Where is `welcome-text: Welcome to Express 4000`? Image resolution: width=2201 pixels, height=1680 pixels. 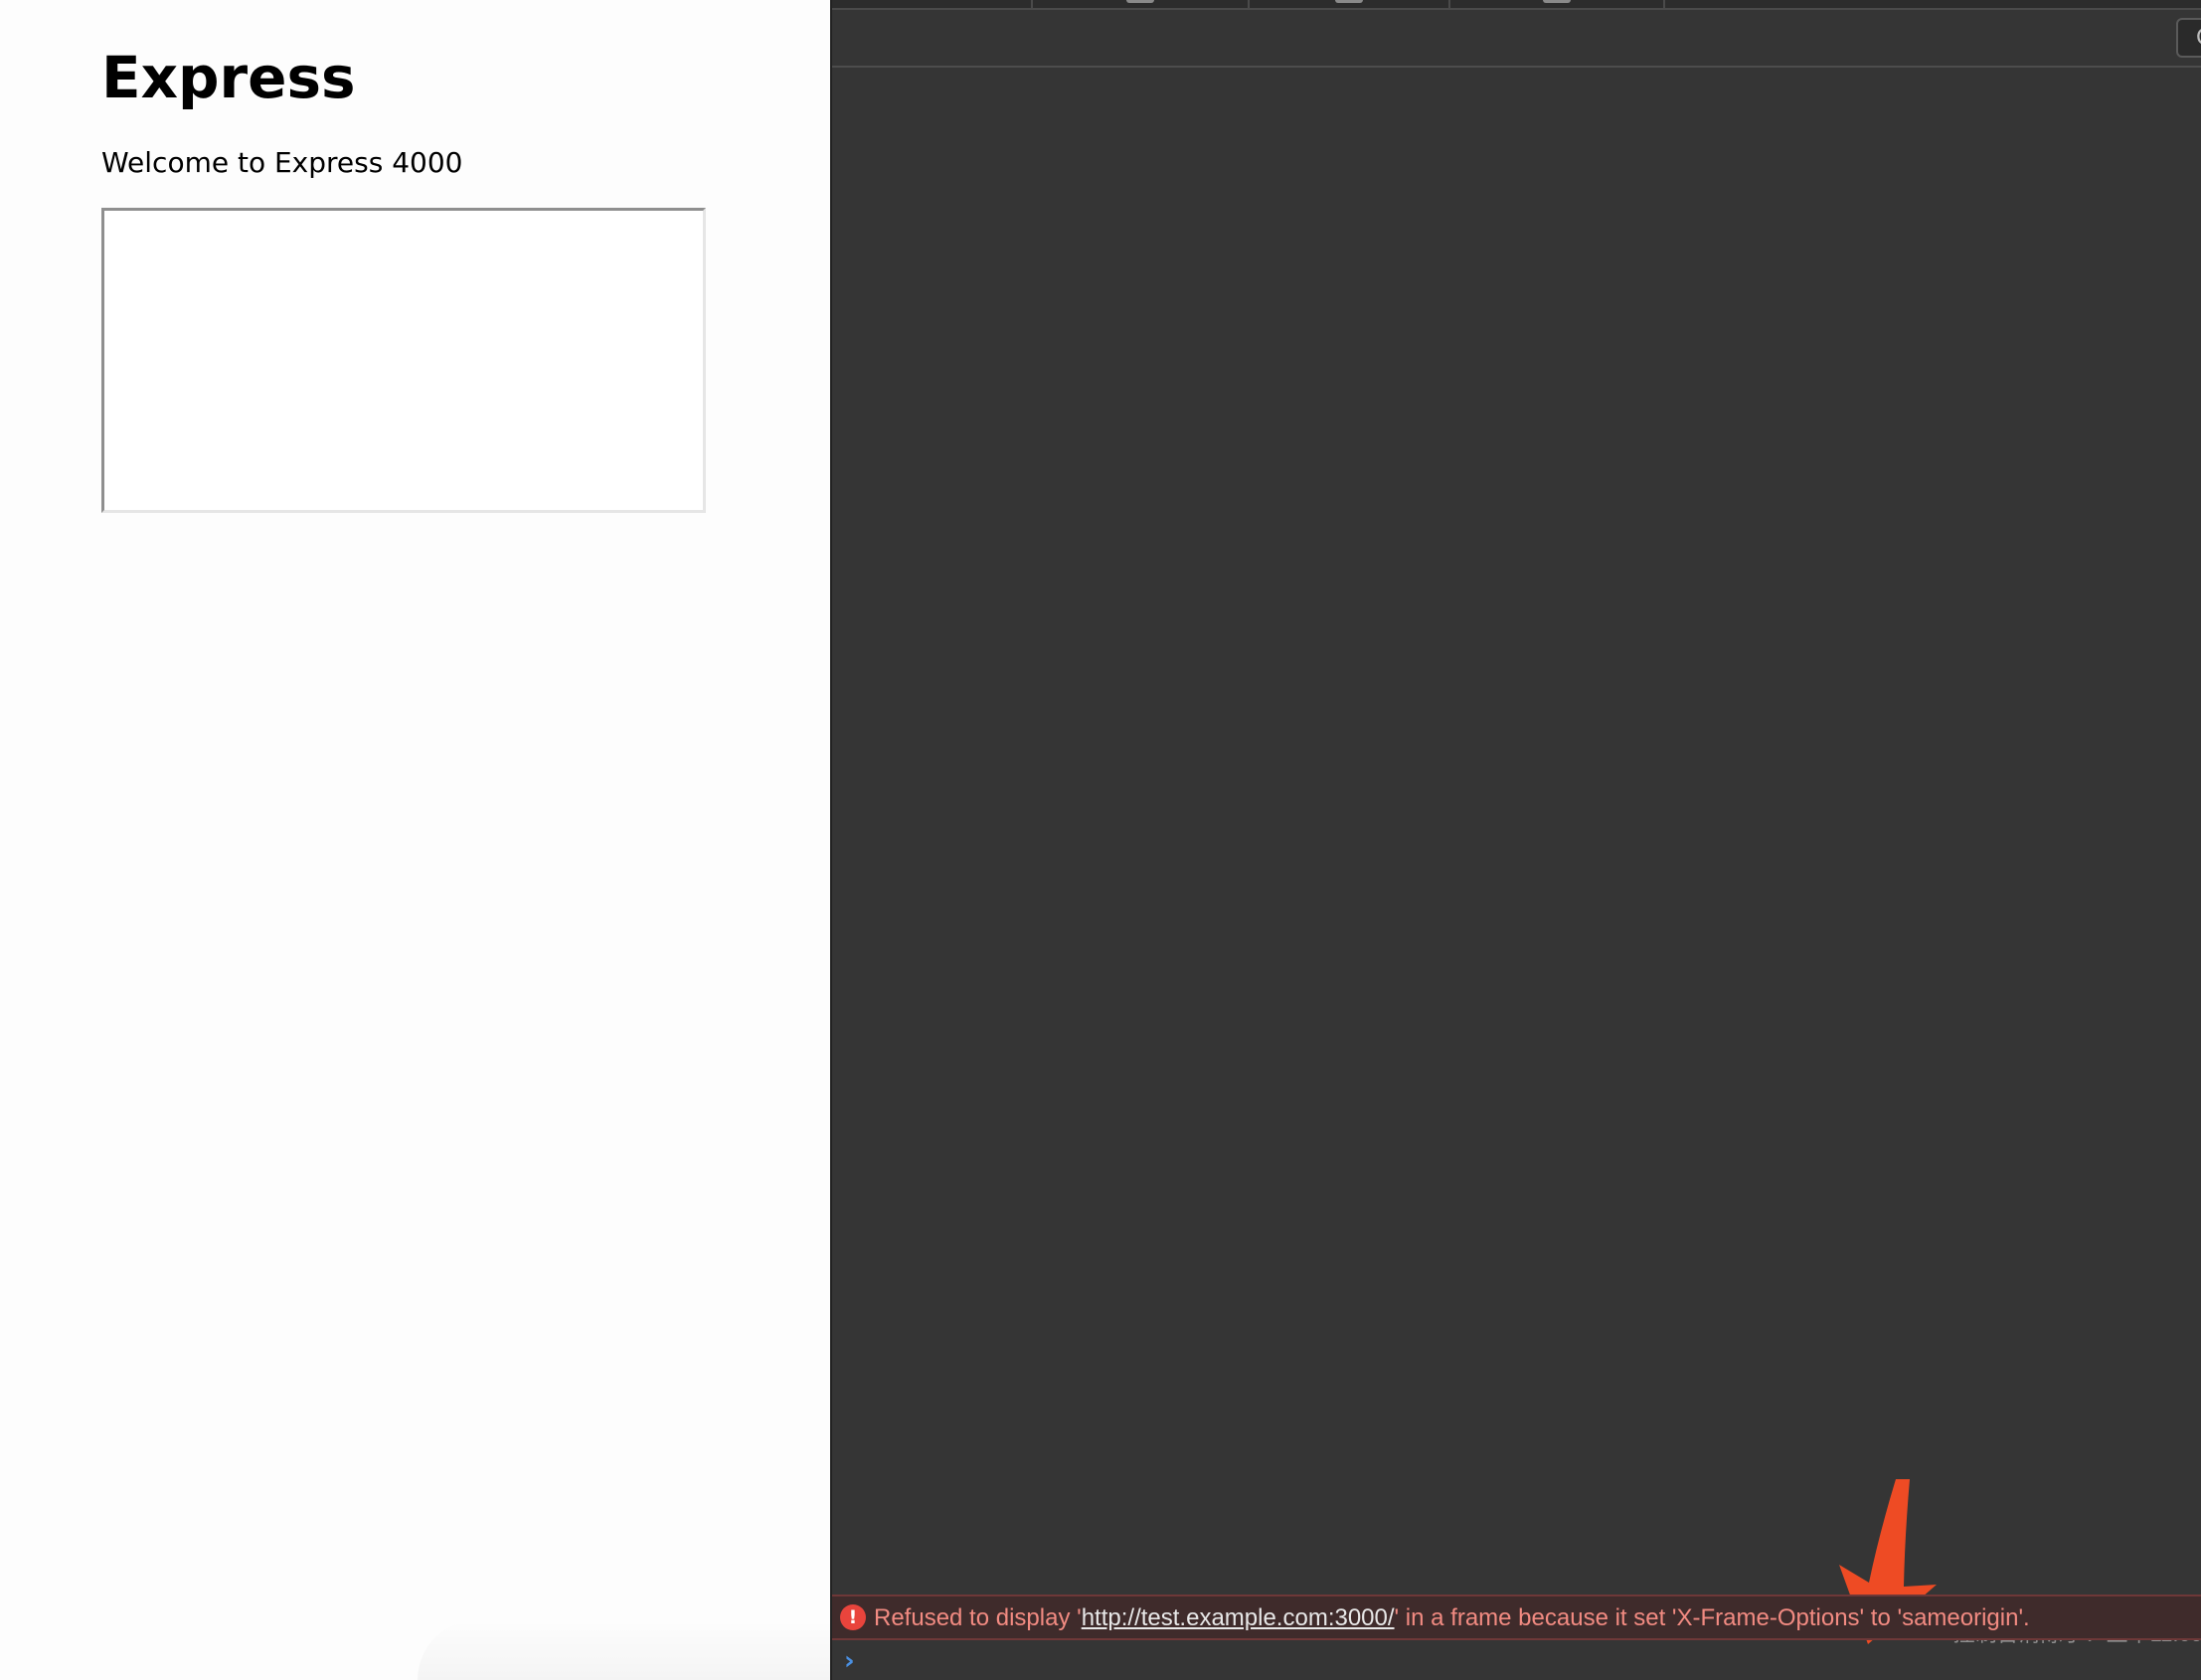 welcome-text: Welcome to Express 4000 is located at coordinates (282, 162).